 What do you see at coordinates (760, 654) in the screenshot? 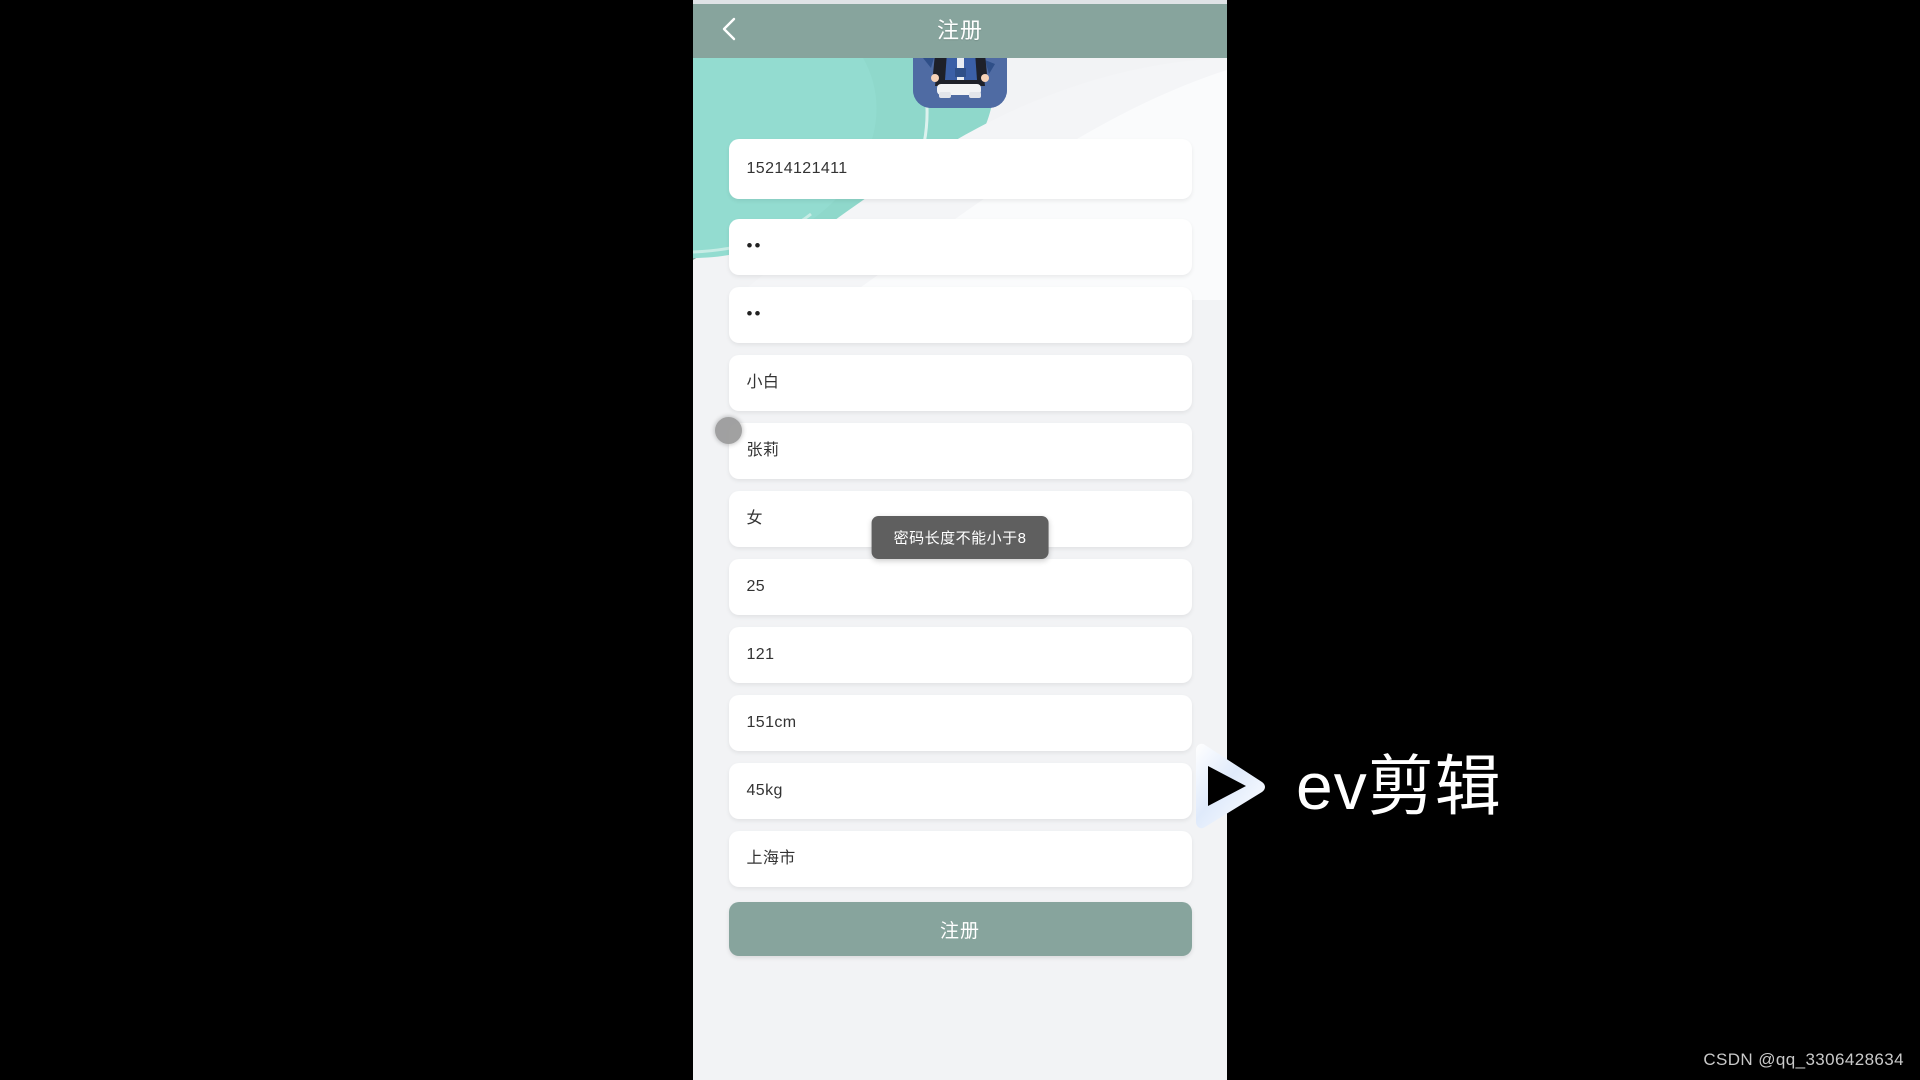
I see `field-id-number-value: 121` at bounding box center [760, 654].